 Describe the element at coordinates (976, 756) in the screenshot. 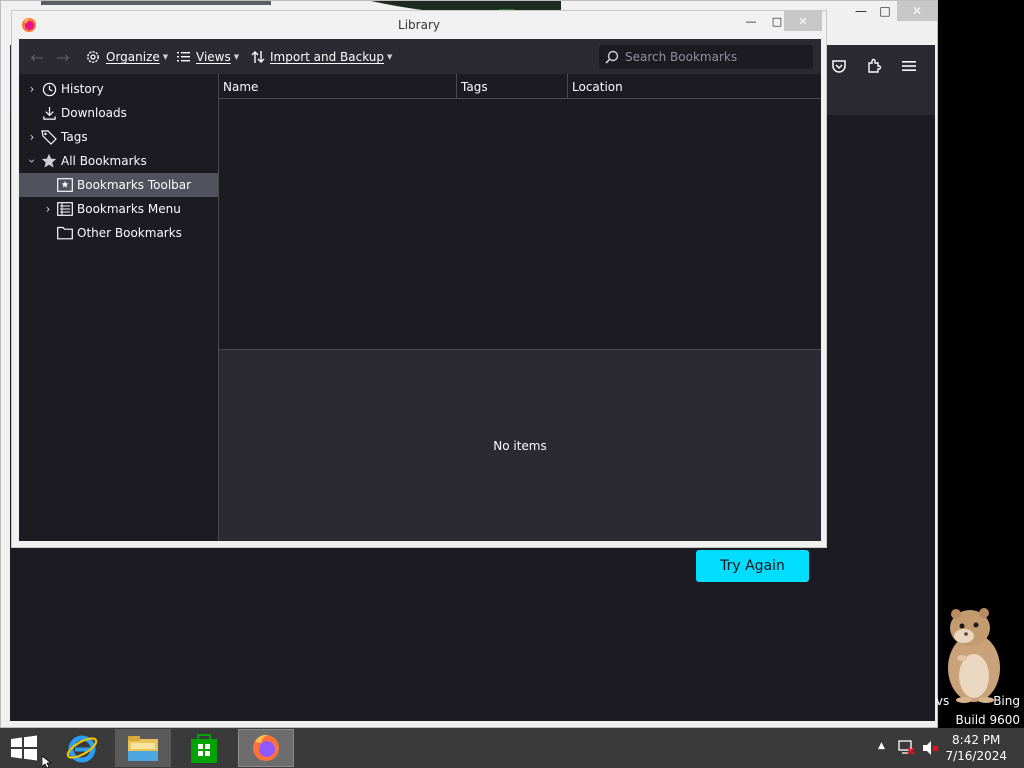

I see `clock-date: 7/16/2024` at that location.